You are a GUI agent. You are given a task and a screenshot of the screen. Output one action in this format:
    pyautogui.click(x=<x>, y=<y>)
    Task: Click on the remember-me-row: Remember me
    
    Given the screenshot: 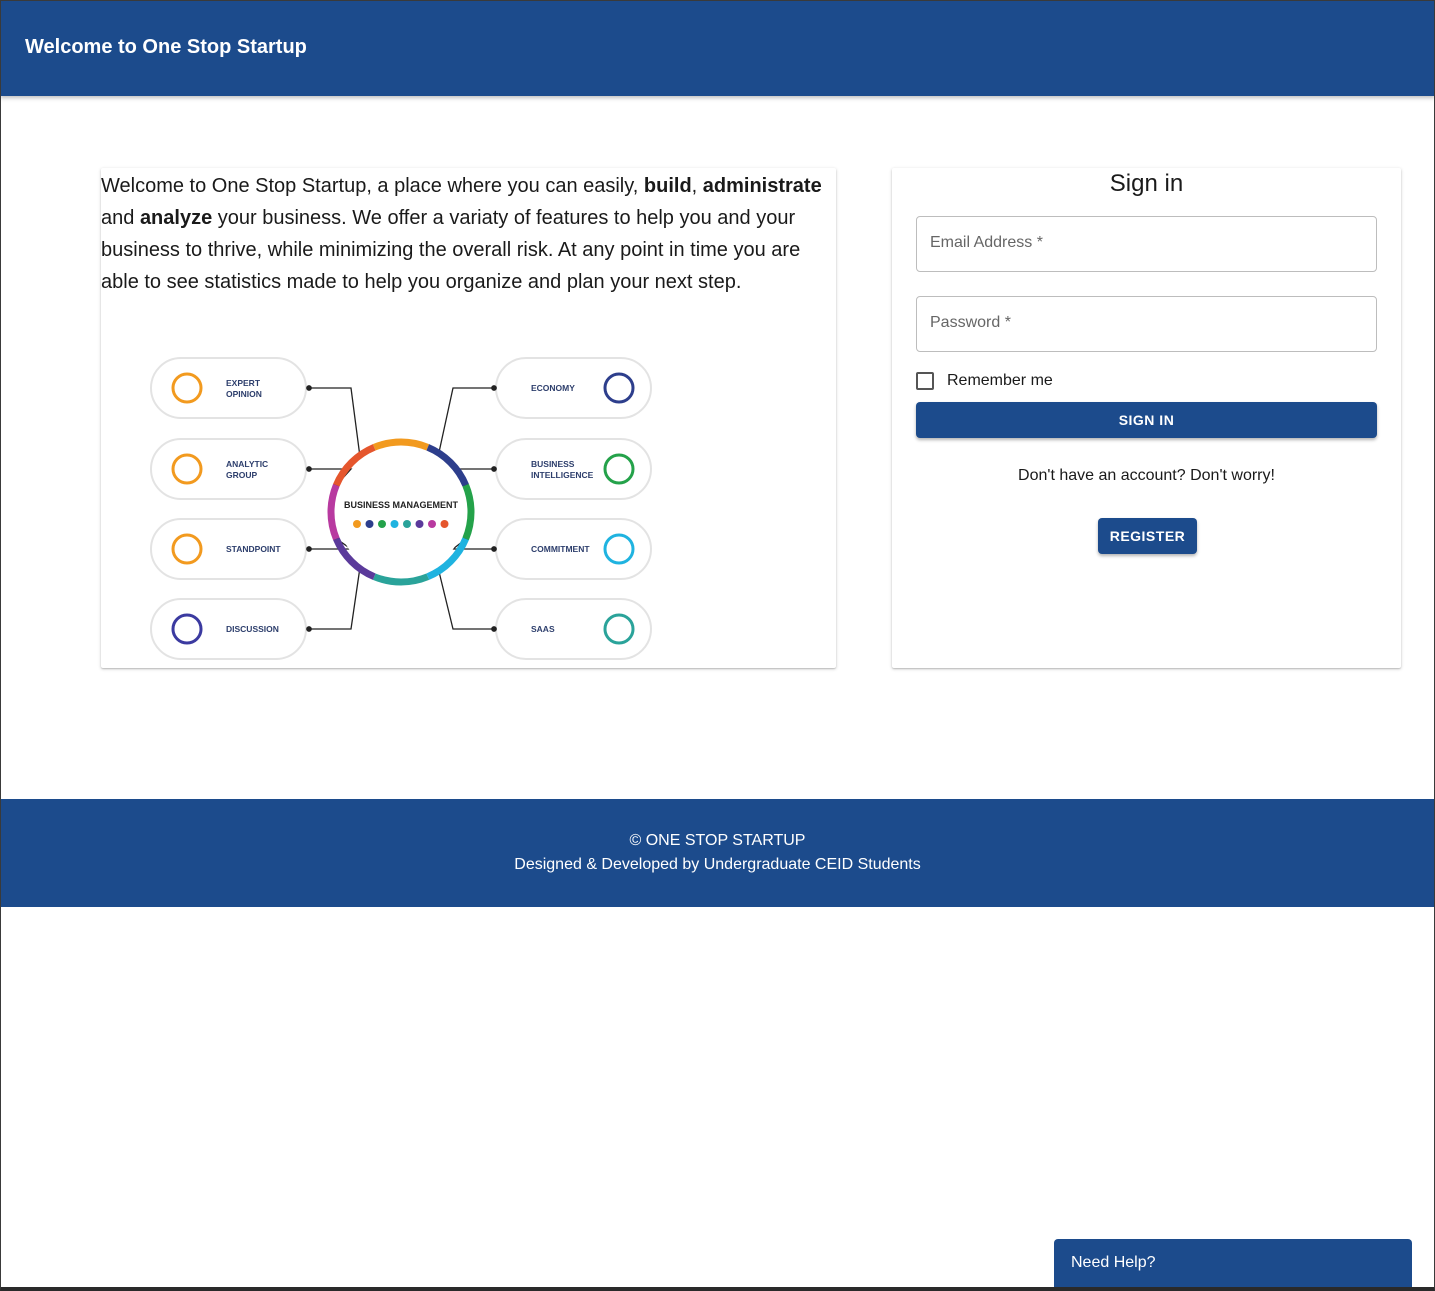 What is the action you would take?
    pyautogui.click(x=984, y=381)
    